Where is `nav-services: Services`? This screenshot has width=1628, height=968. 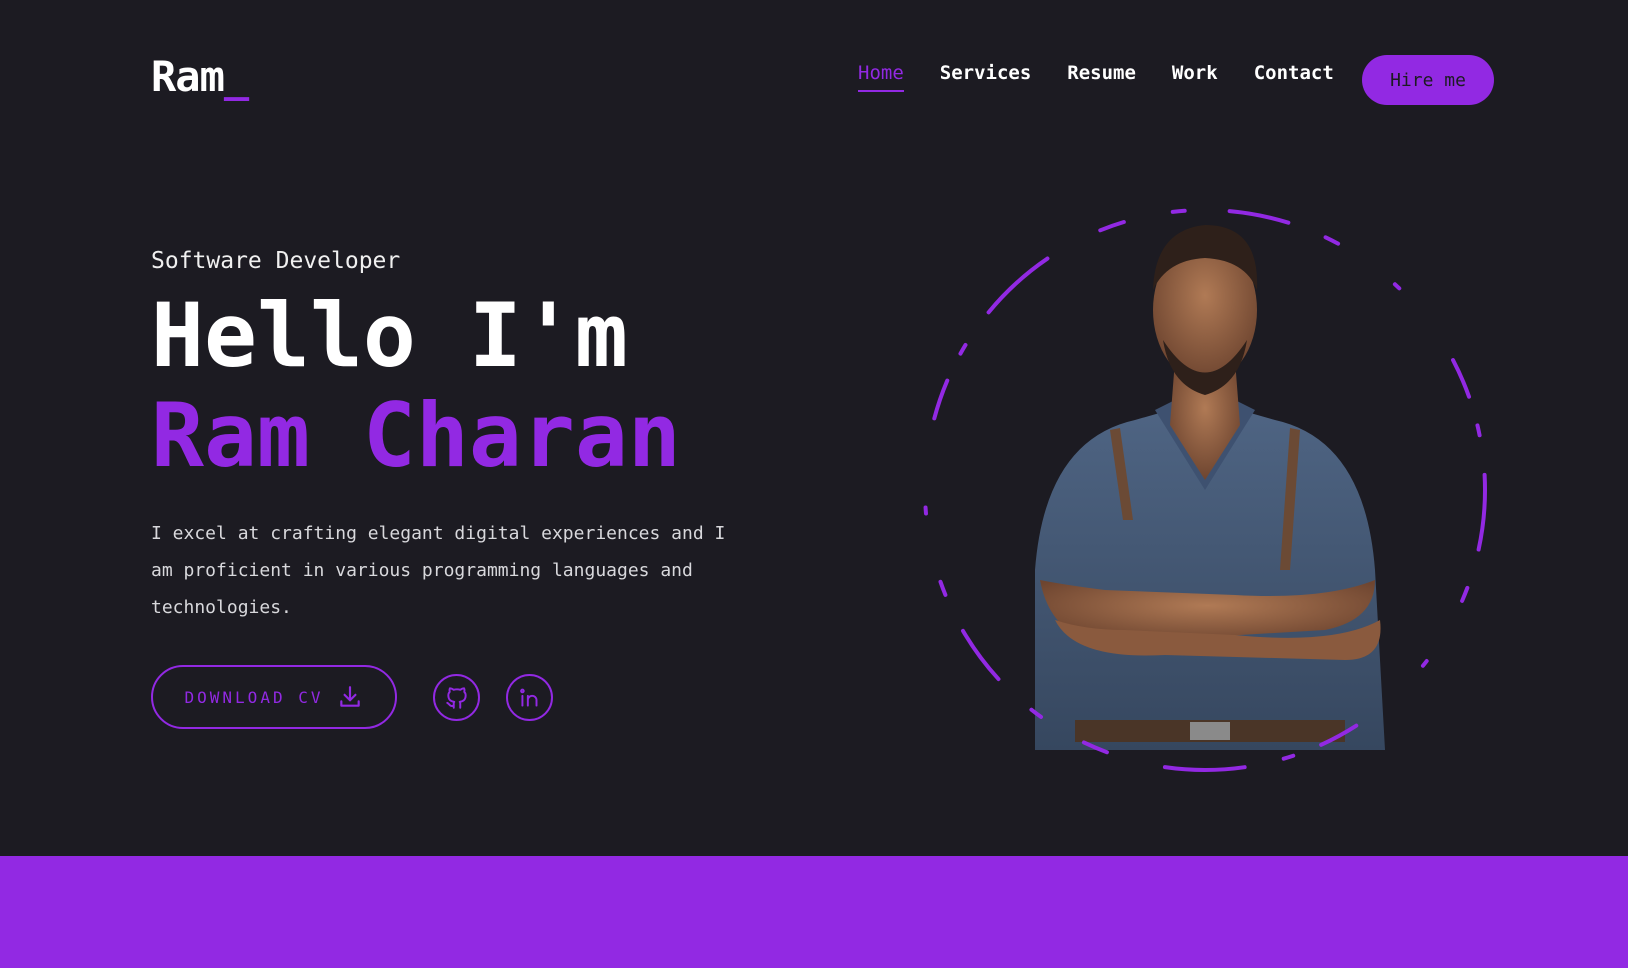 nav-services: Services is located at coordinates (986, 77).